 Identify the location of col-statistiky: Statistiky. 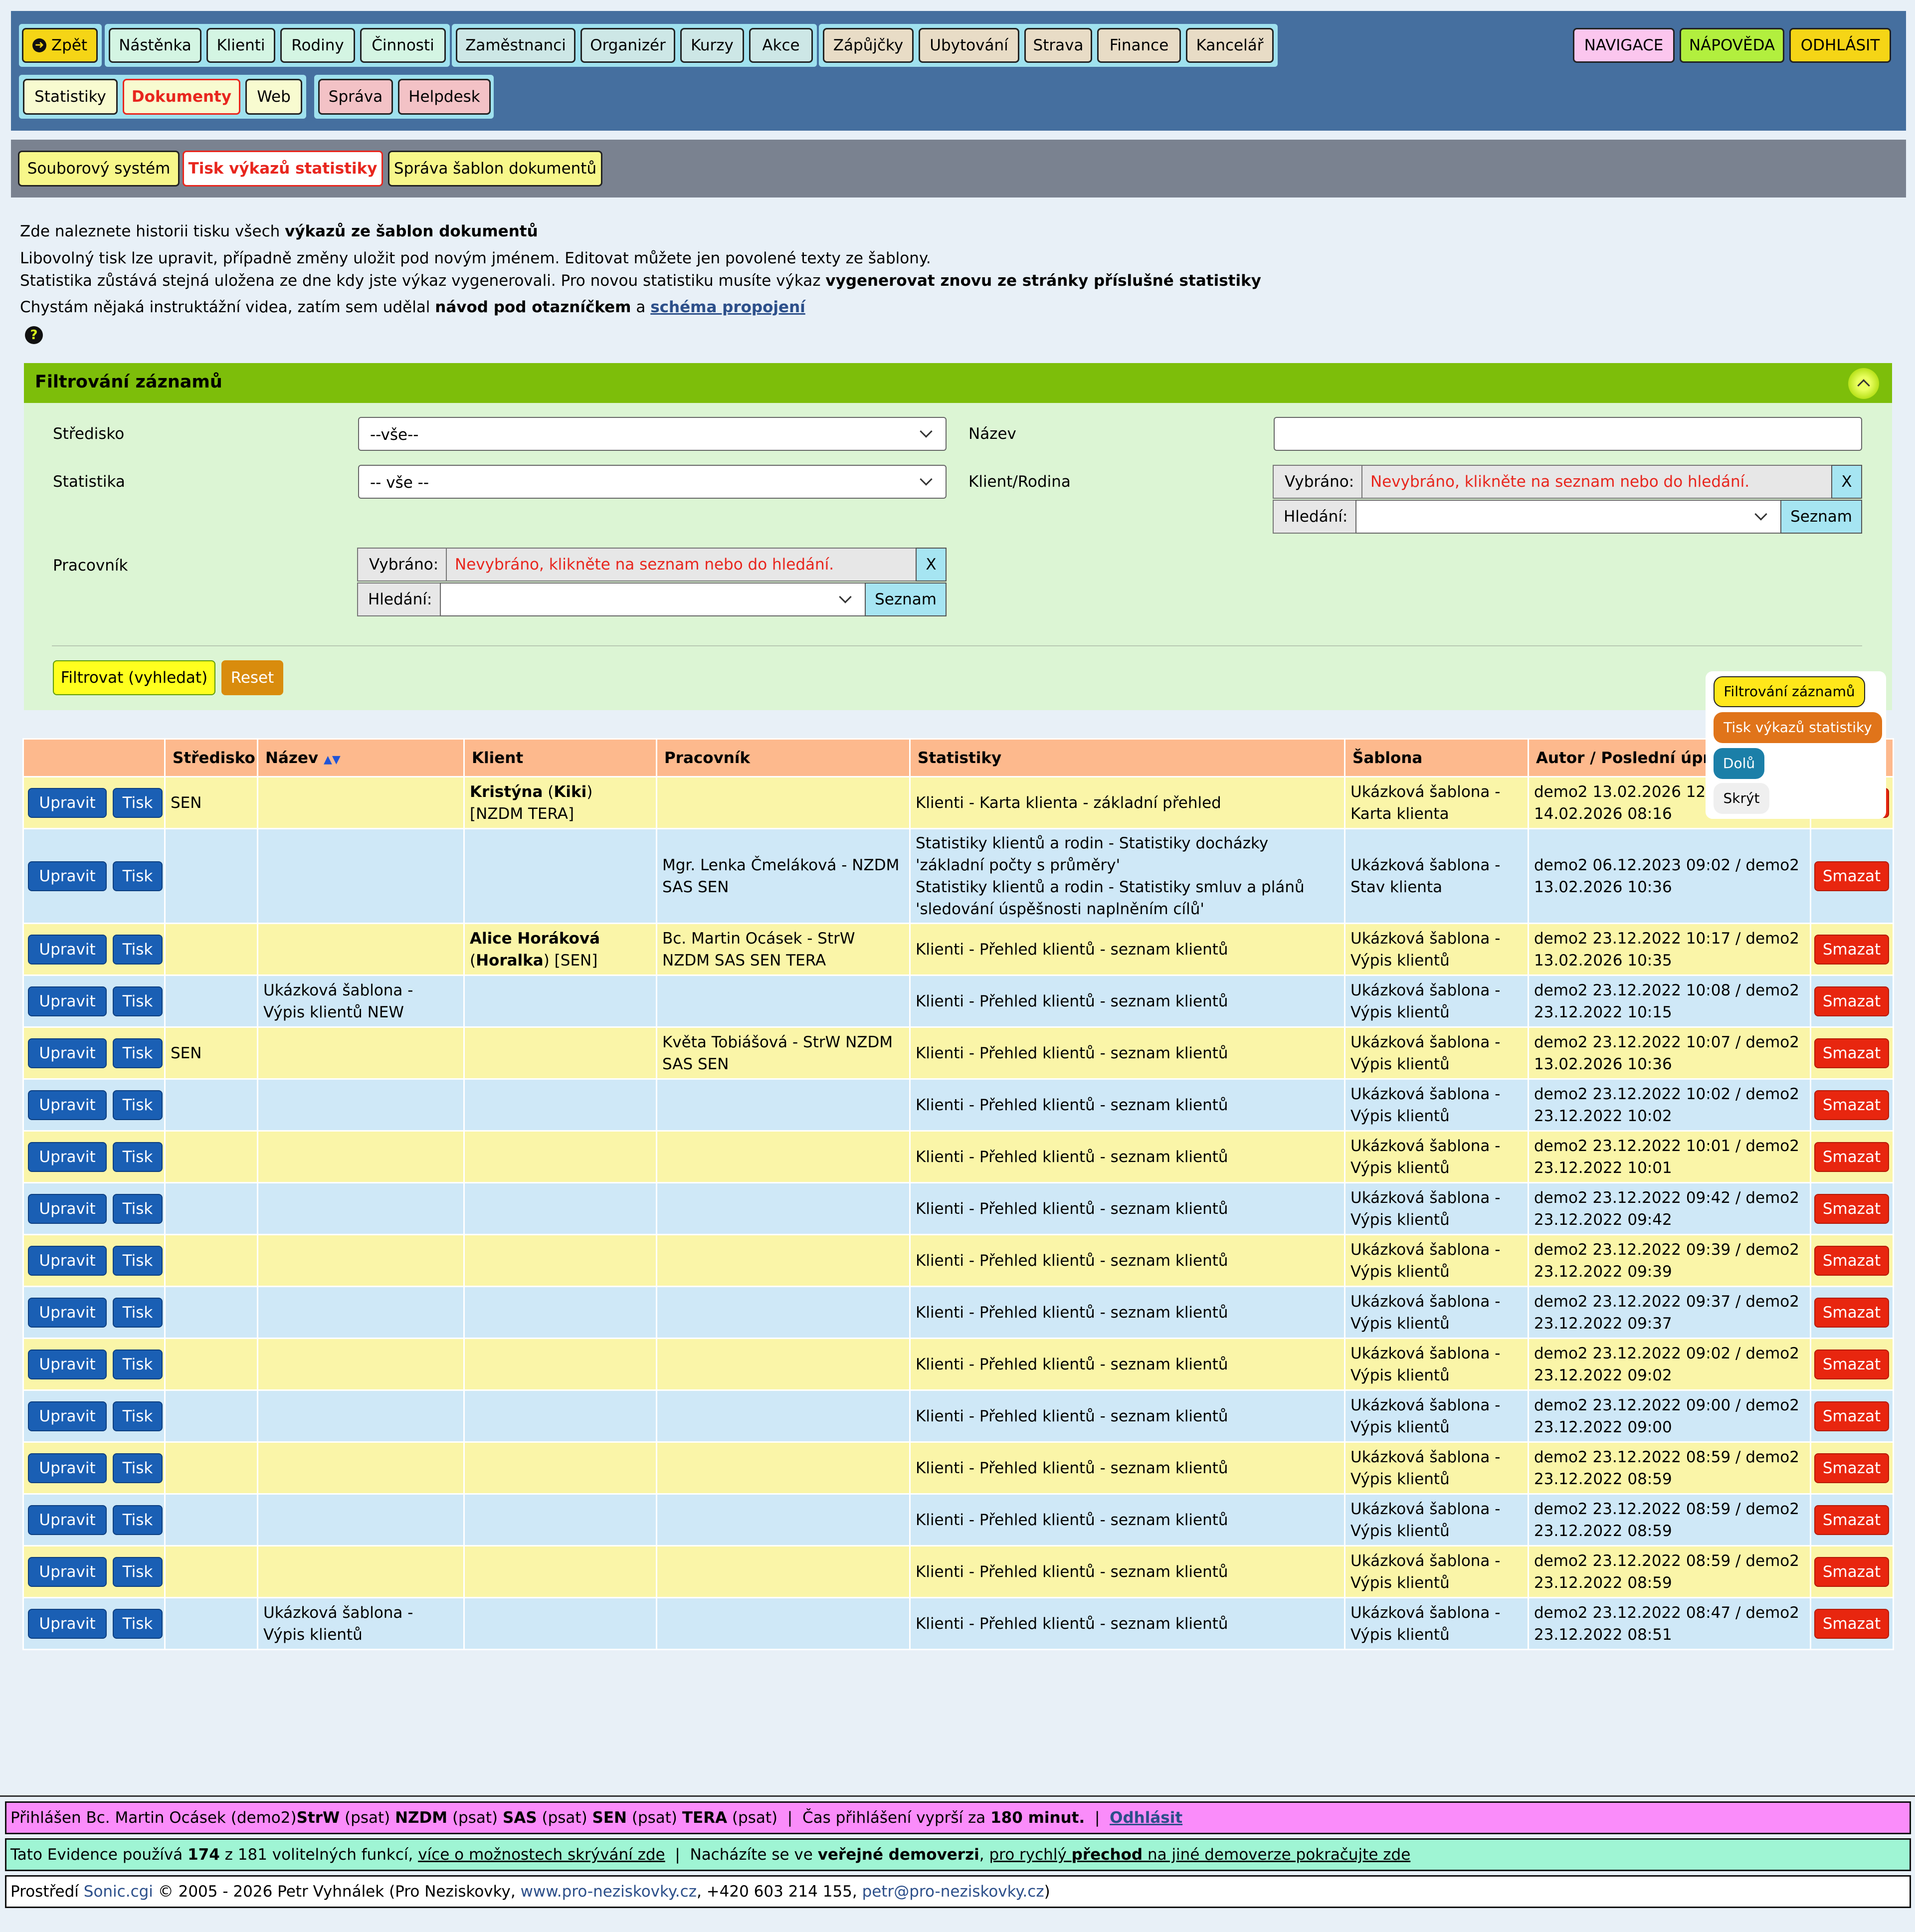
(1127, 758).